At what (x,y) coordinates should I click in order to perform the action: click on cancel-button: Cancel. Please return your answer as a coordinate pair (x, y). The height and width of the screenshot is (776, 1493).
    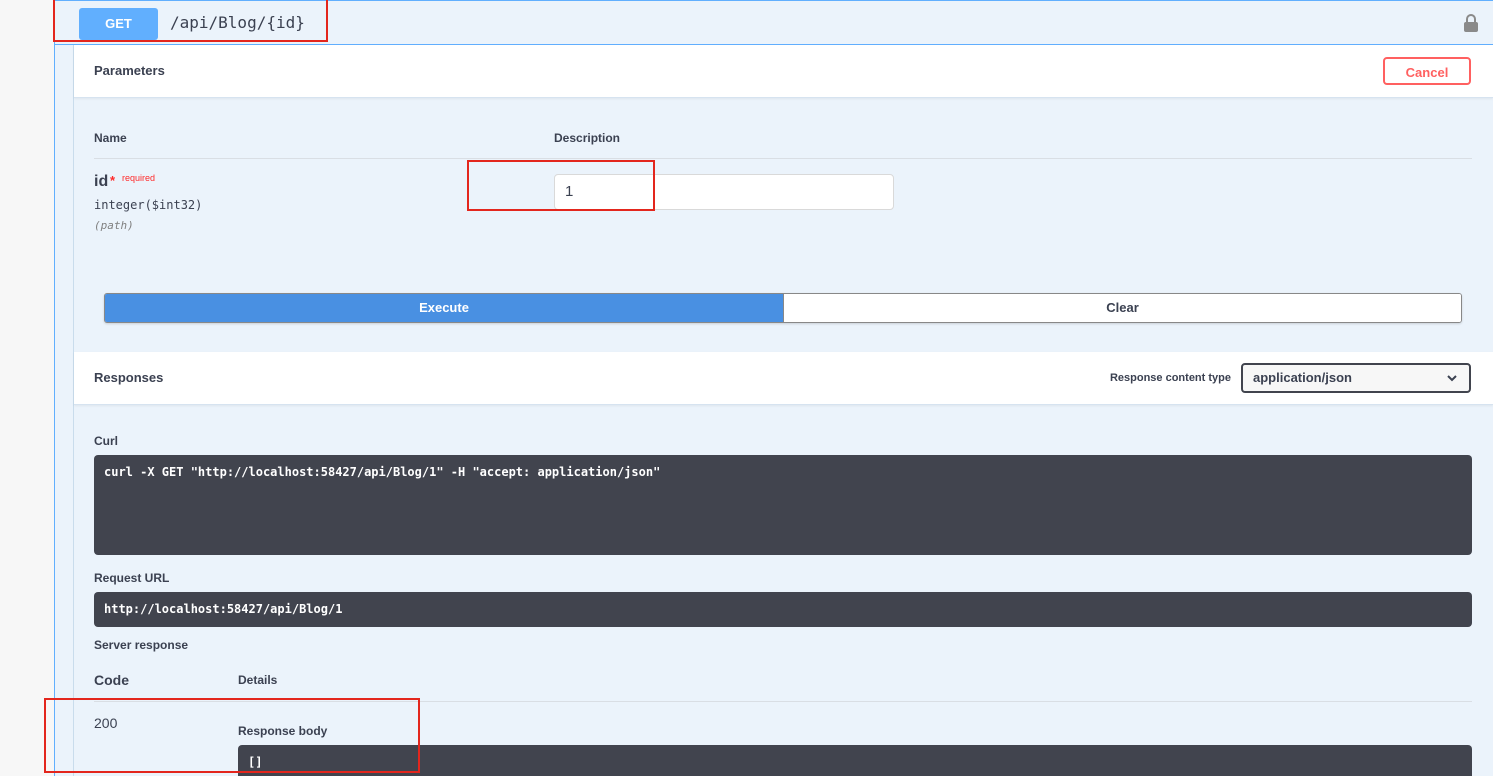
    Looking at the image, I should click on (1427, 71).